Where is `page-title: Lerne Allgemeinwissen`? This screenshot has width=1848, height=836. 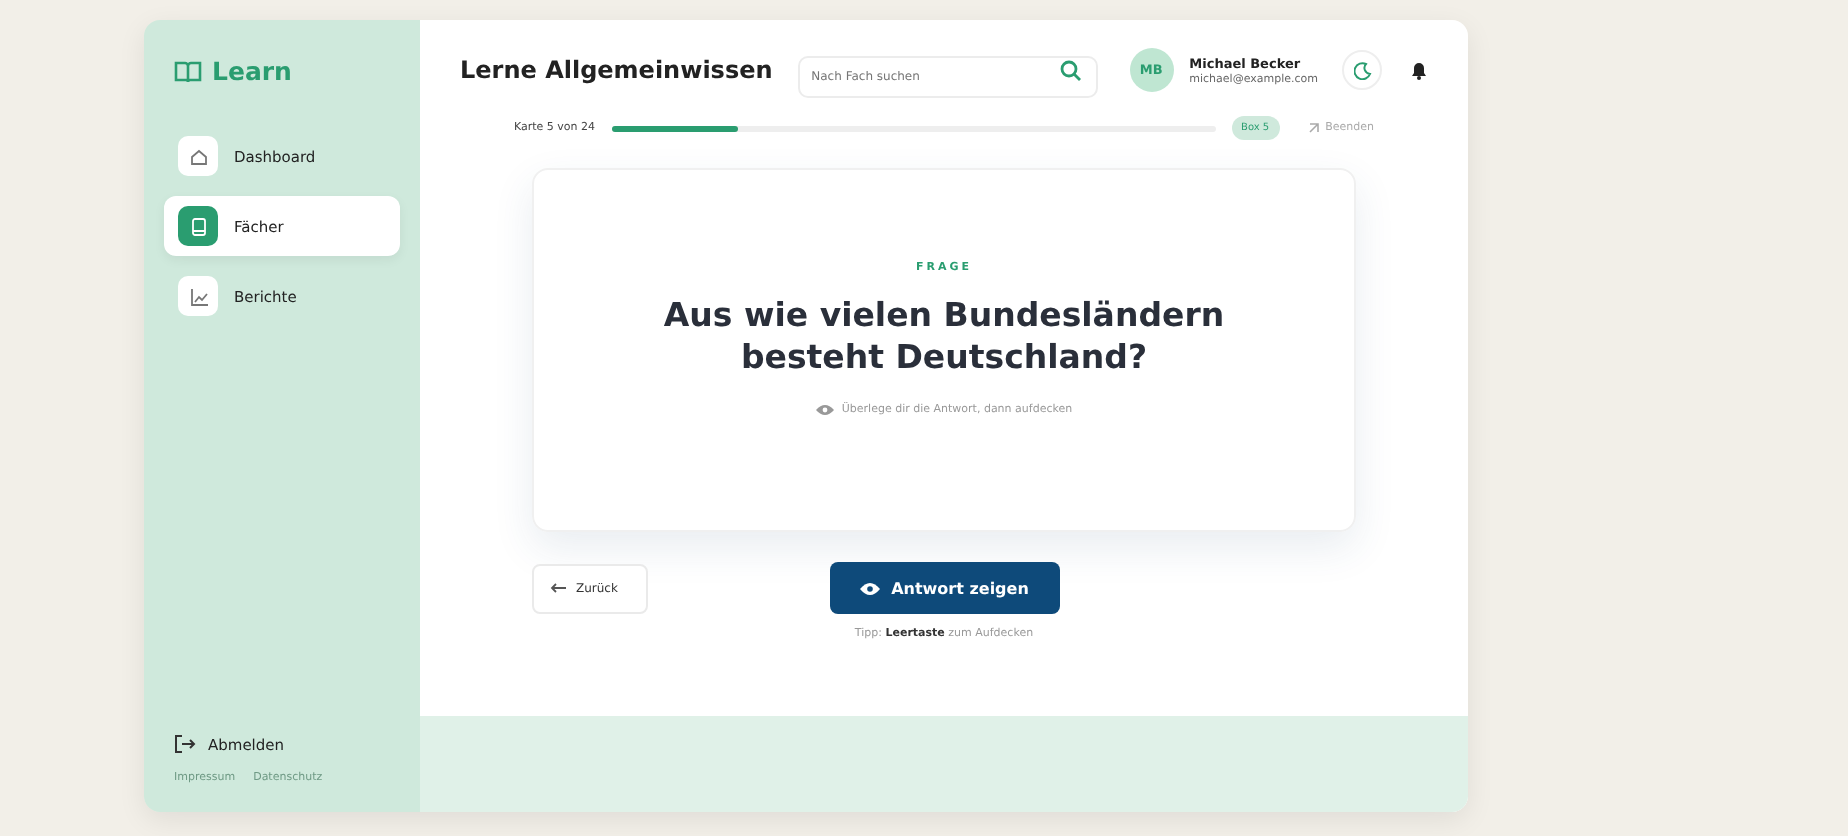
page-title: Lerne Allgemeinwissen is located at coordinates (617, 70).